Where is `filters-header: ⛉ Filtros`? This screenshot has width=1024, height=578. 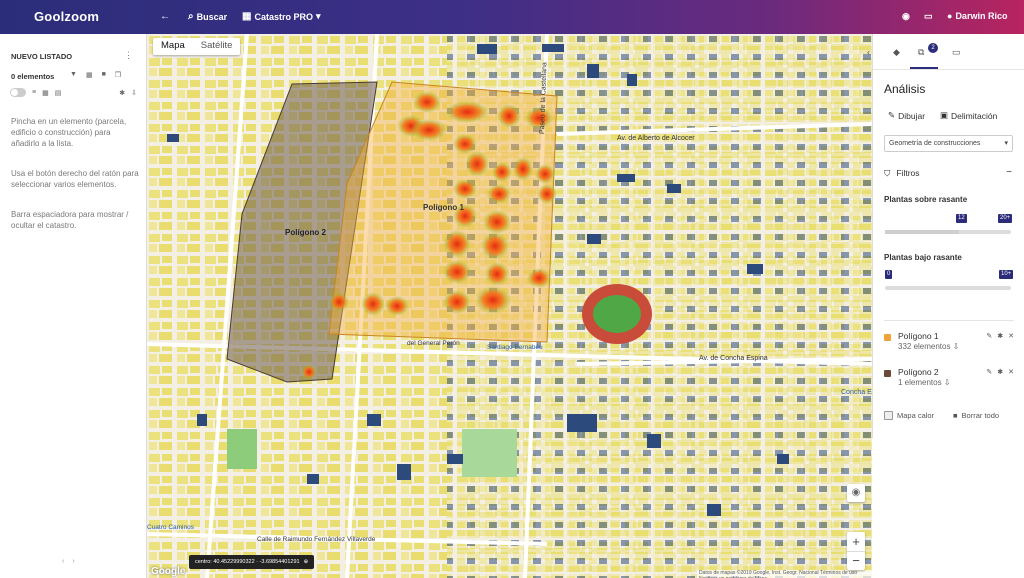 filters-header: ⛉ Filtros is located at coordinates (902, 173).